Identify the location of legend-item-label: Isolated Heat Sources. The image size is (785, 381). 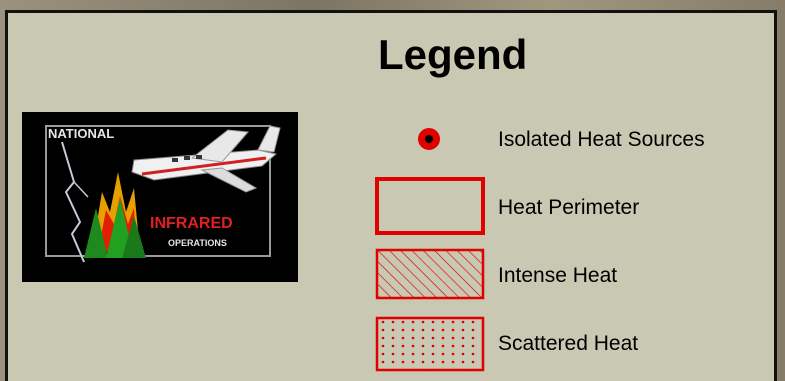
(601, 139).